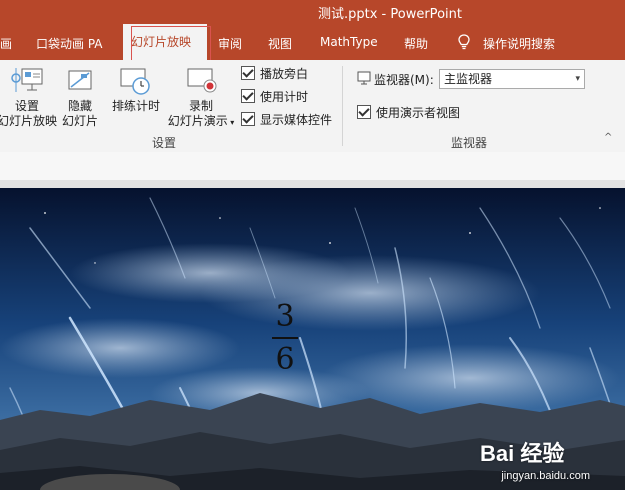 Image resolution: width=625 pixels, height=490 pixels. Describe the element at coordinates (469, 143) in the screenshot. I see `group-label-monitors: 监视器` at that location.